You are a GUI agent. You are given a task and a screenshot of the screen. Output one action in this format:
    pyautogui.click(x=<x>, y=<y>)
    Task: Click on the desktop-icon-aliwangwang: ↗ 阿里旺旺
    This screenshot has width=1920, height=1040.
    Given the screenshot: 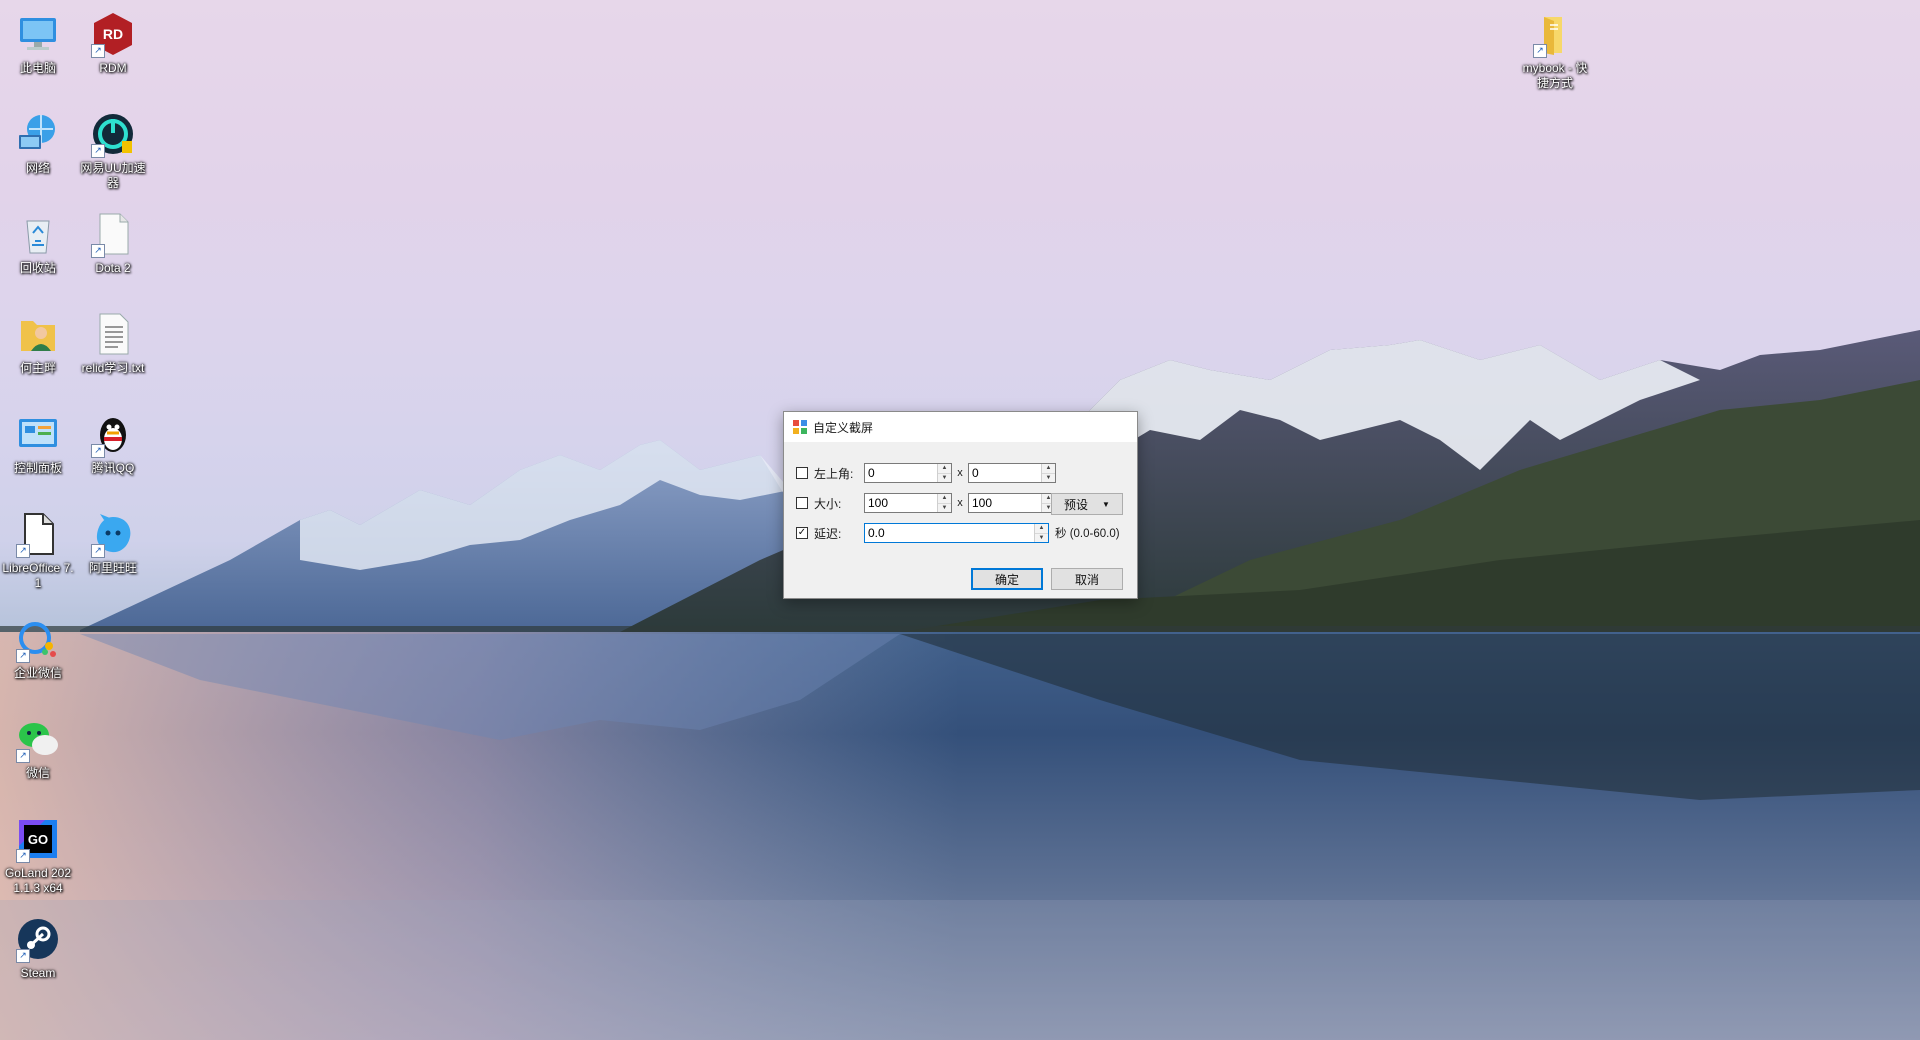 What is the action you would take?
    pyautogui.click(x=113, y=543)
    